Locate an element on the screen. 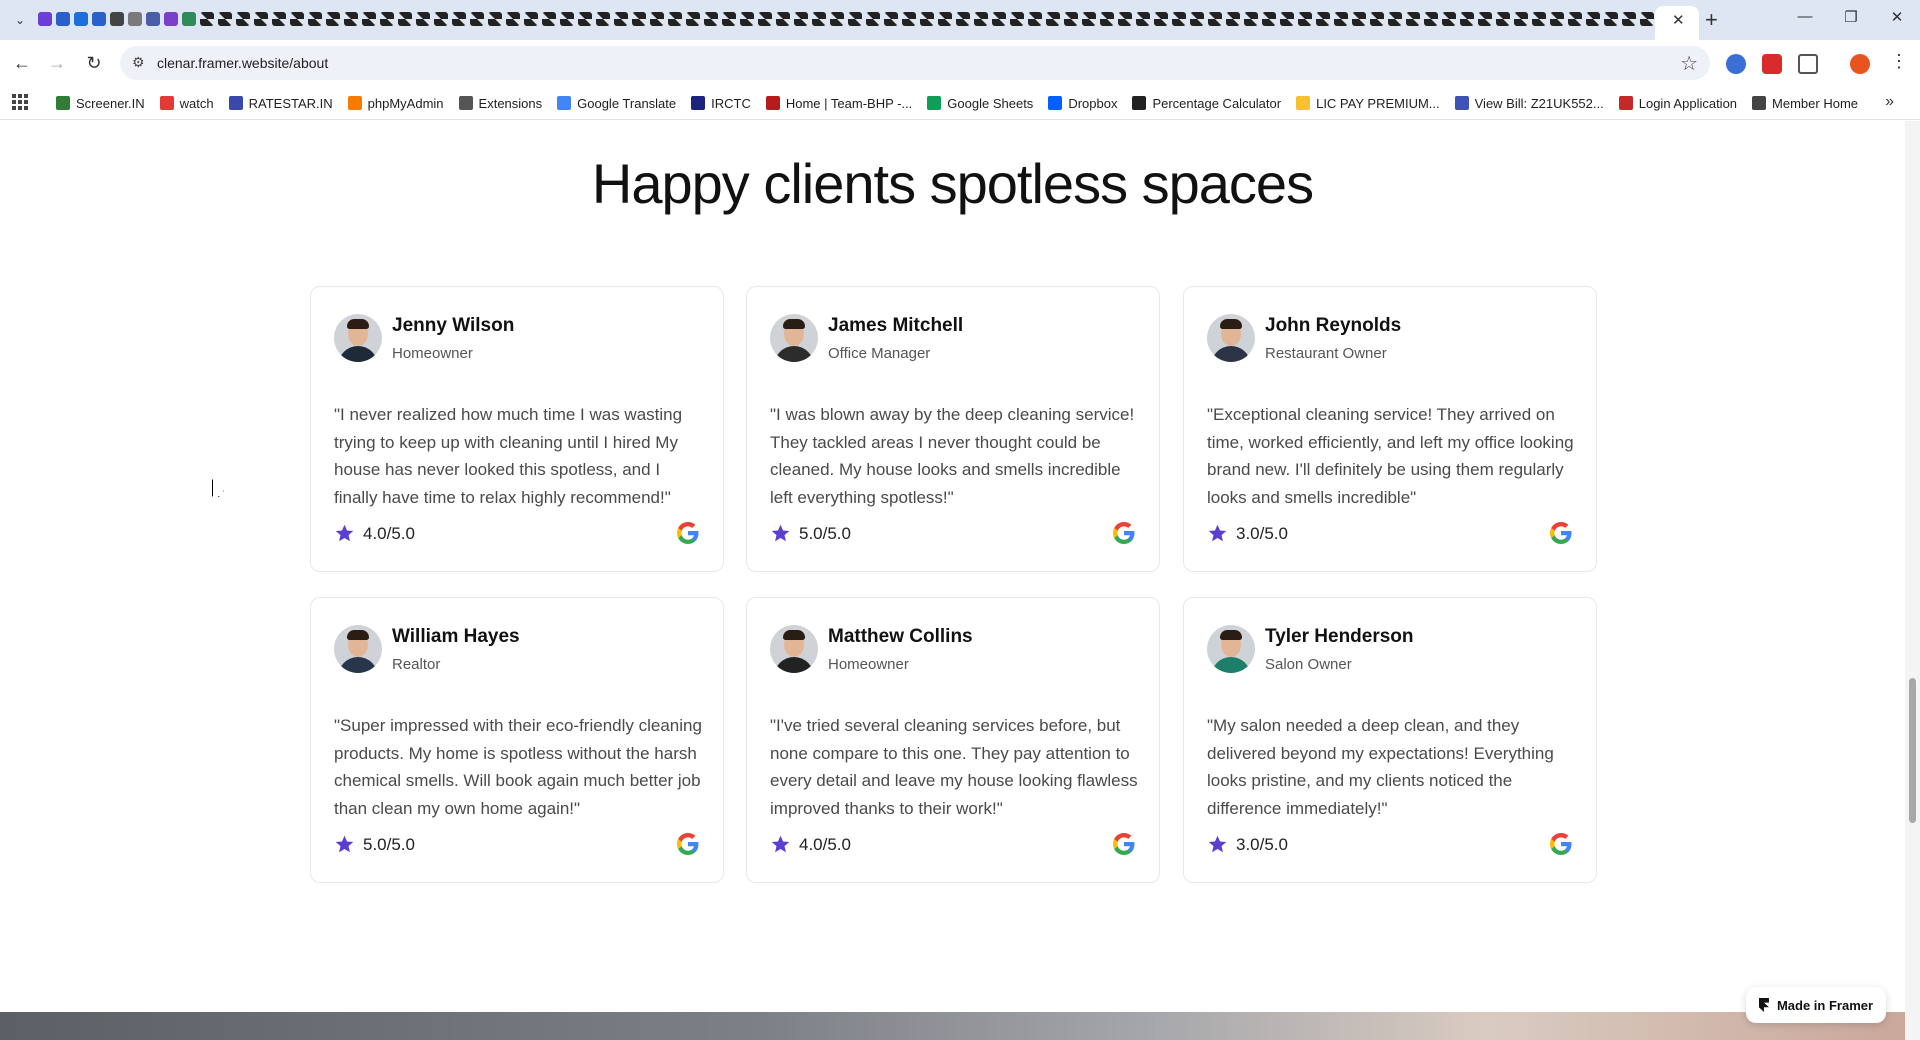  extensions-puzzle-icon is located at coordinates (1808, 64).